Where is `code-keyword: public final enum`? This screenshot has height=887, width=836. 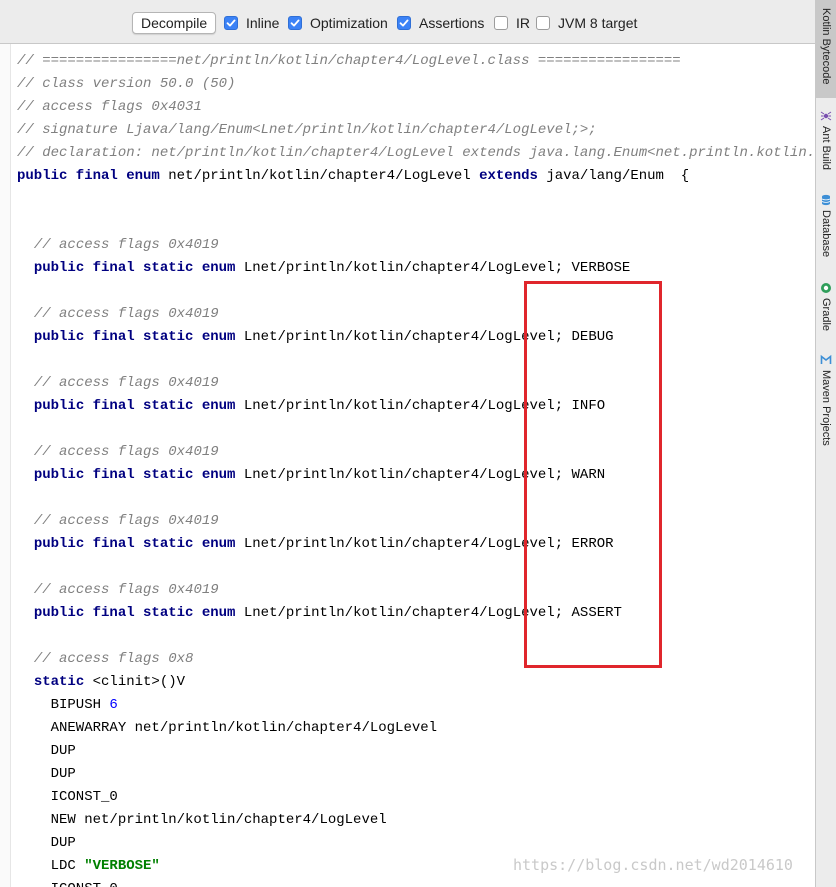 code-keyword: public final enum is located at coordinates (93, 176).